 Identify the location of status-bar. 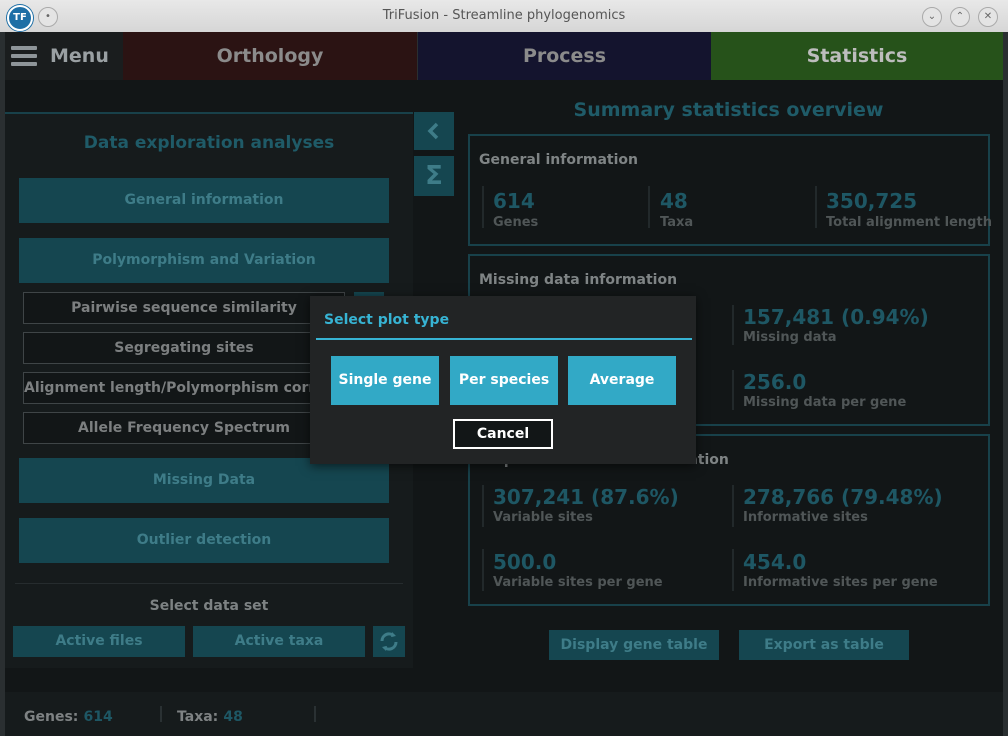
(504, 714).